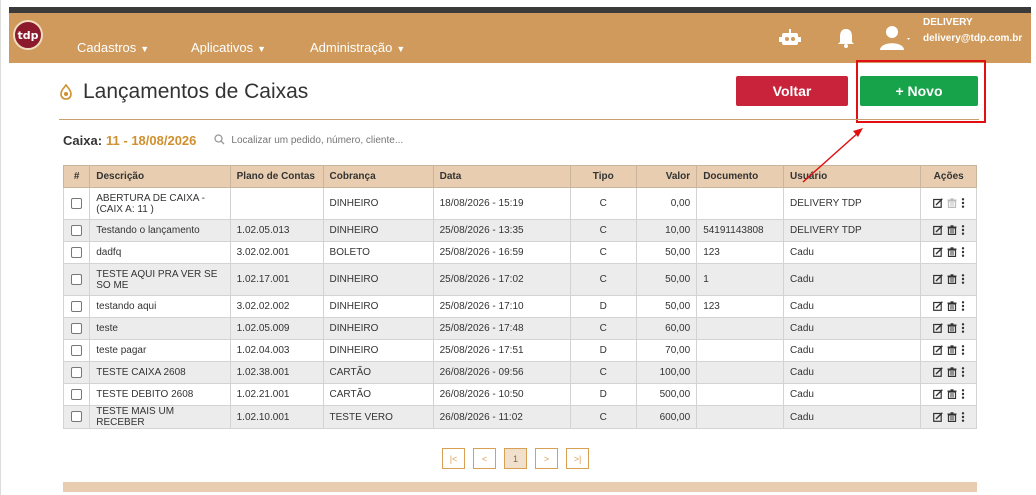 This screenshot has width=1036, height=495. What do you see at coordinates (577, 458) in the screenshot?
I see `last-page-button: >|` at bounding box center [577, 458].